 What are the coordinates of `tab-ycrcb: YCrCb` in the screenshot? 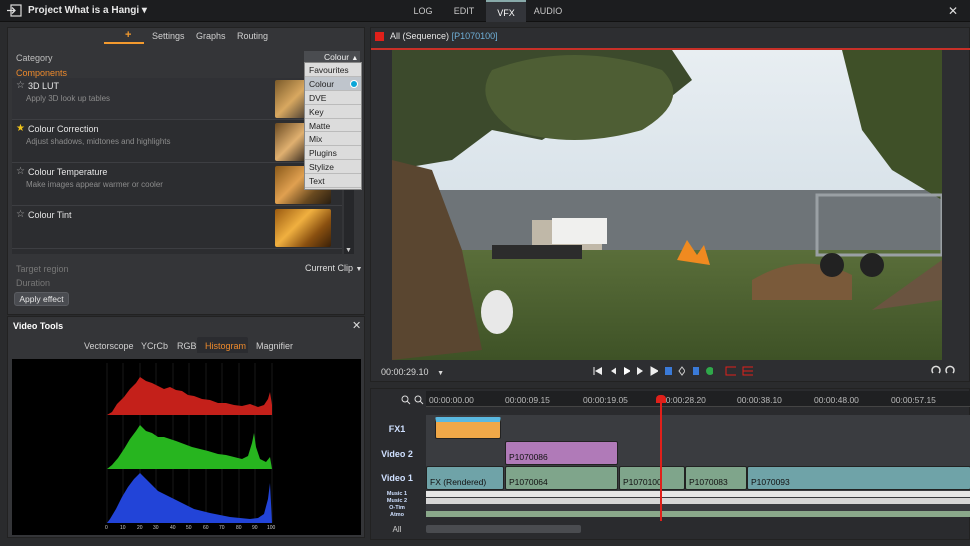 It's located at (154, 346).